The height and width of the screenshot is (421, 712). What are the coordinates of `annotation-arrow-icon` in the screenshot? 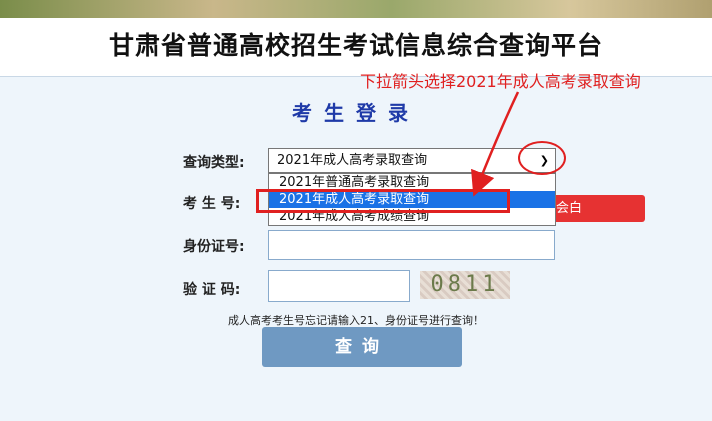 It's located at (495, 144).